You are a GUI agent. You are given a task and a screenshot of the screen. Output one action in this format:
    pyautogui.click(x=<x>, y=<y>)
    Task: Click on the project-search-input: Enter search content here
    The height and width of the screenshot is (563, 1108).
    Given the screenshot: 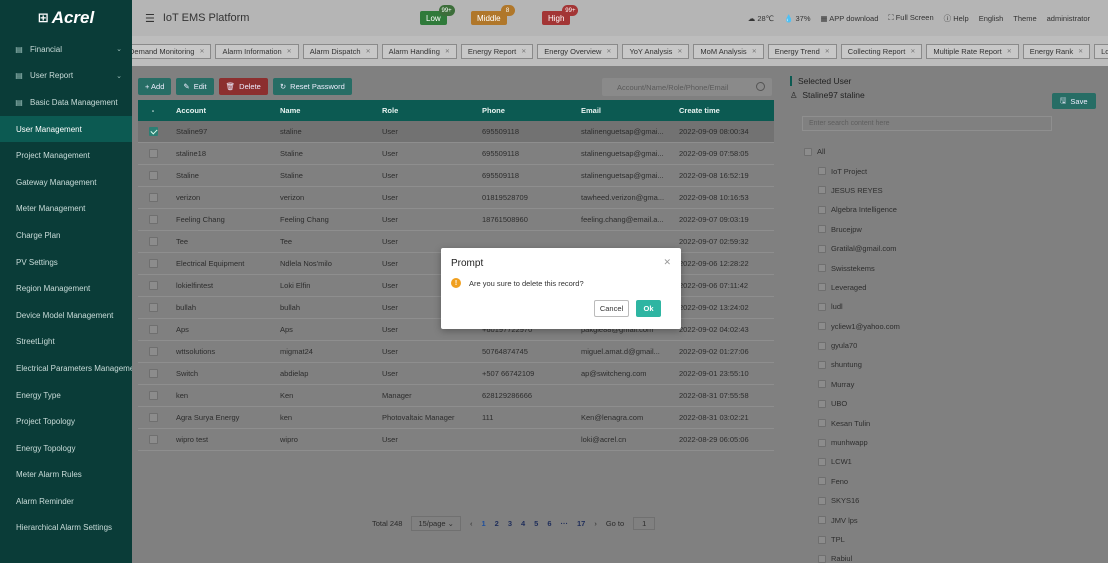 What is the action you would take?
    pyautogui.click(x=927, y=123)
    